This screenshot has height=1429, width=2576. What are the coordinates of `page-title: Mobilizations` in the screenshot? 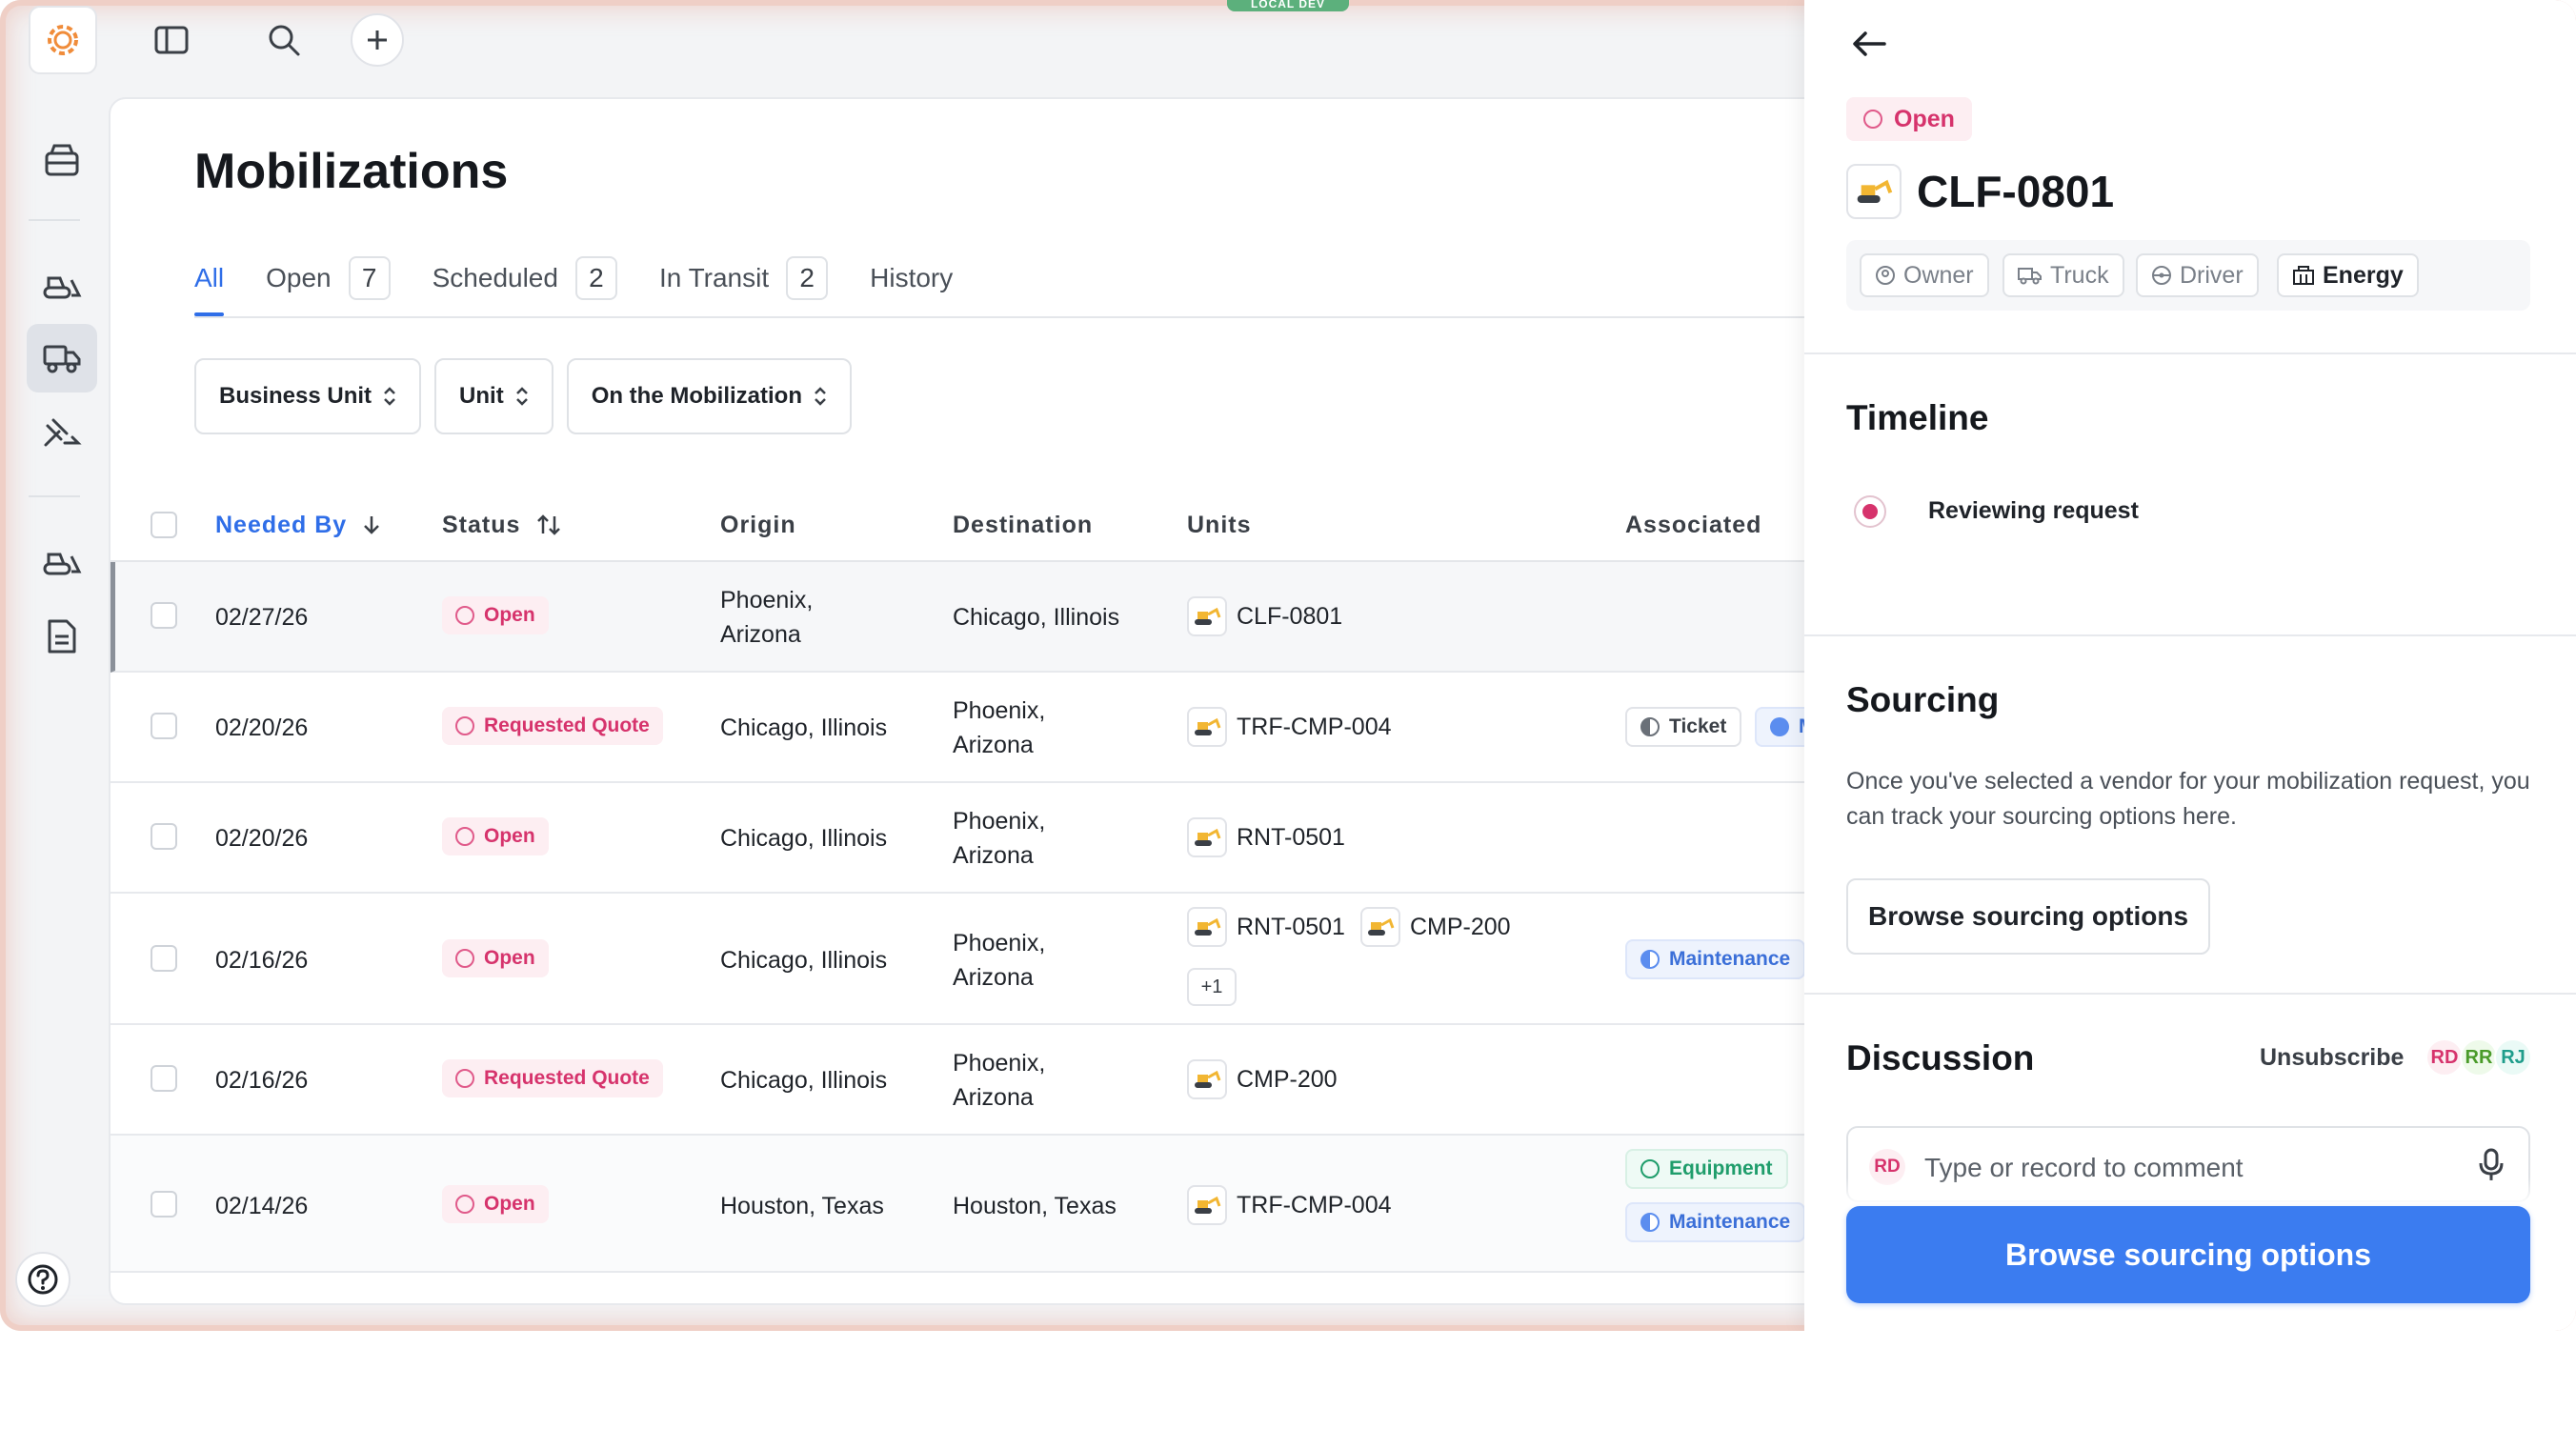 It's located at (352, 171).